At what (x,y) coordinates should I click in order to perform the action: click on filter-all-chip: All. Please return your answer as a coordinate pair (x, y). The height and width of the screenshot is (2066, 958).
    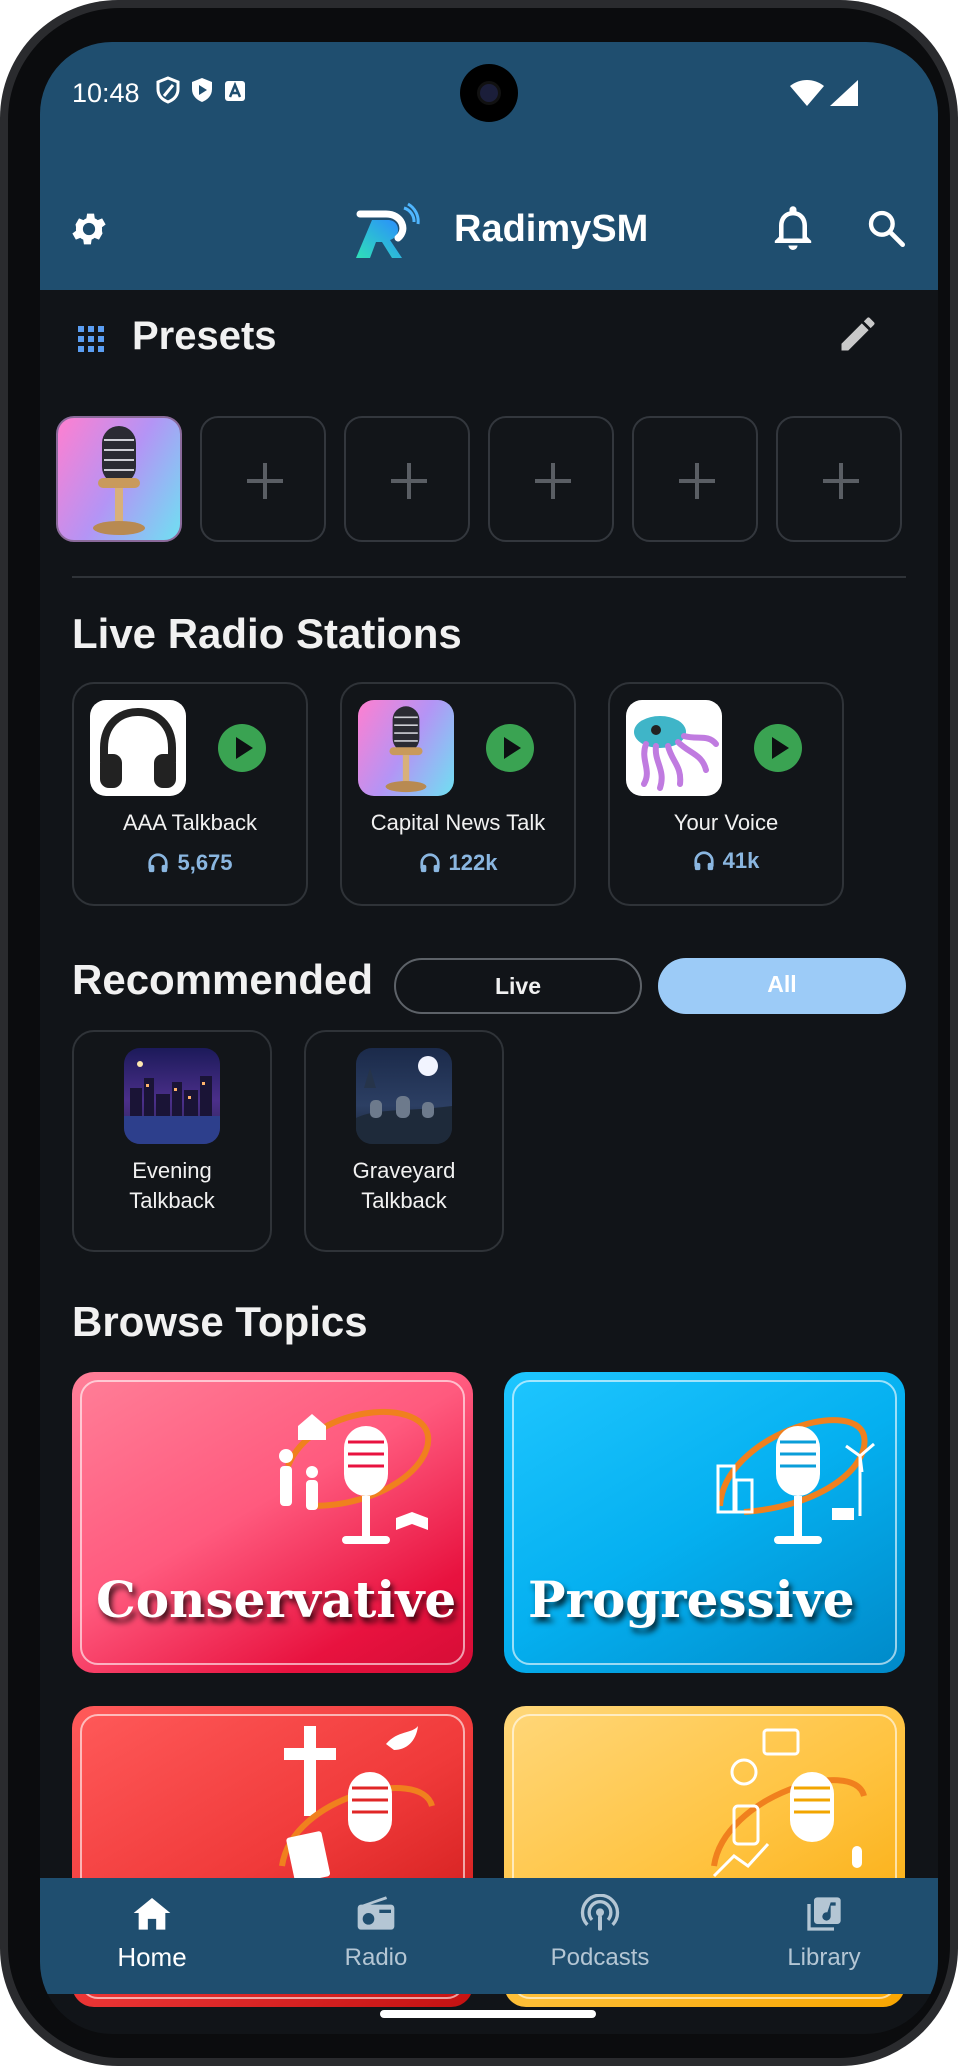
    Looking at the image, I should click on (782, 986).